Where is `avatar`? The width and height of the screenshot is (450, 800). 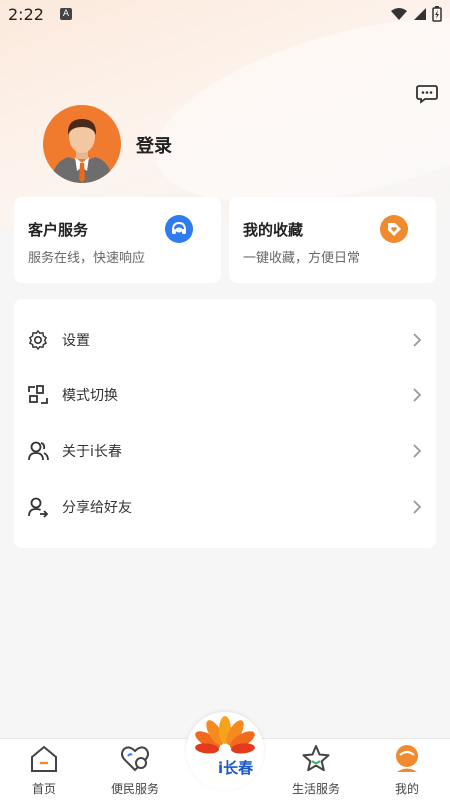
avatar is located at coordinates (82, 144).